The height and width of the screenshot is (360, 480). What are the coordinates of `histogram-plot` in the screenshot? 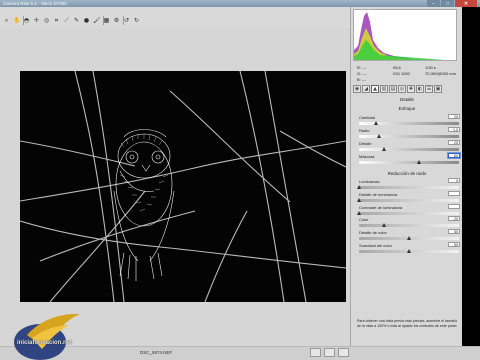 It's located at (405, 35).